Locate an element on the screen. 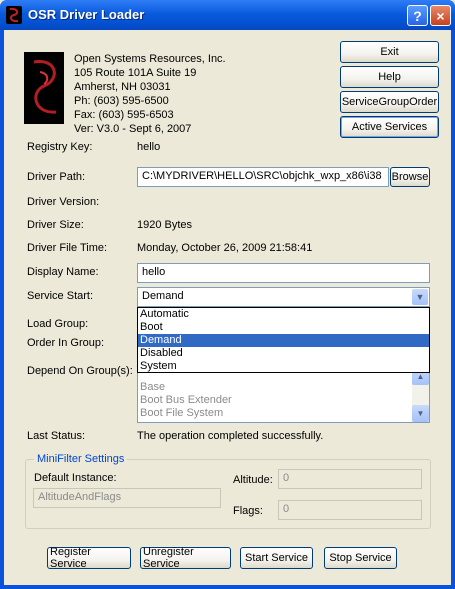  window-title: OSR Driver Loader is located at coordinates (86, 14).